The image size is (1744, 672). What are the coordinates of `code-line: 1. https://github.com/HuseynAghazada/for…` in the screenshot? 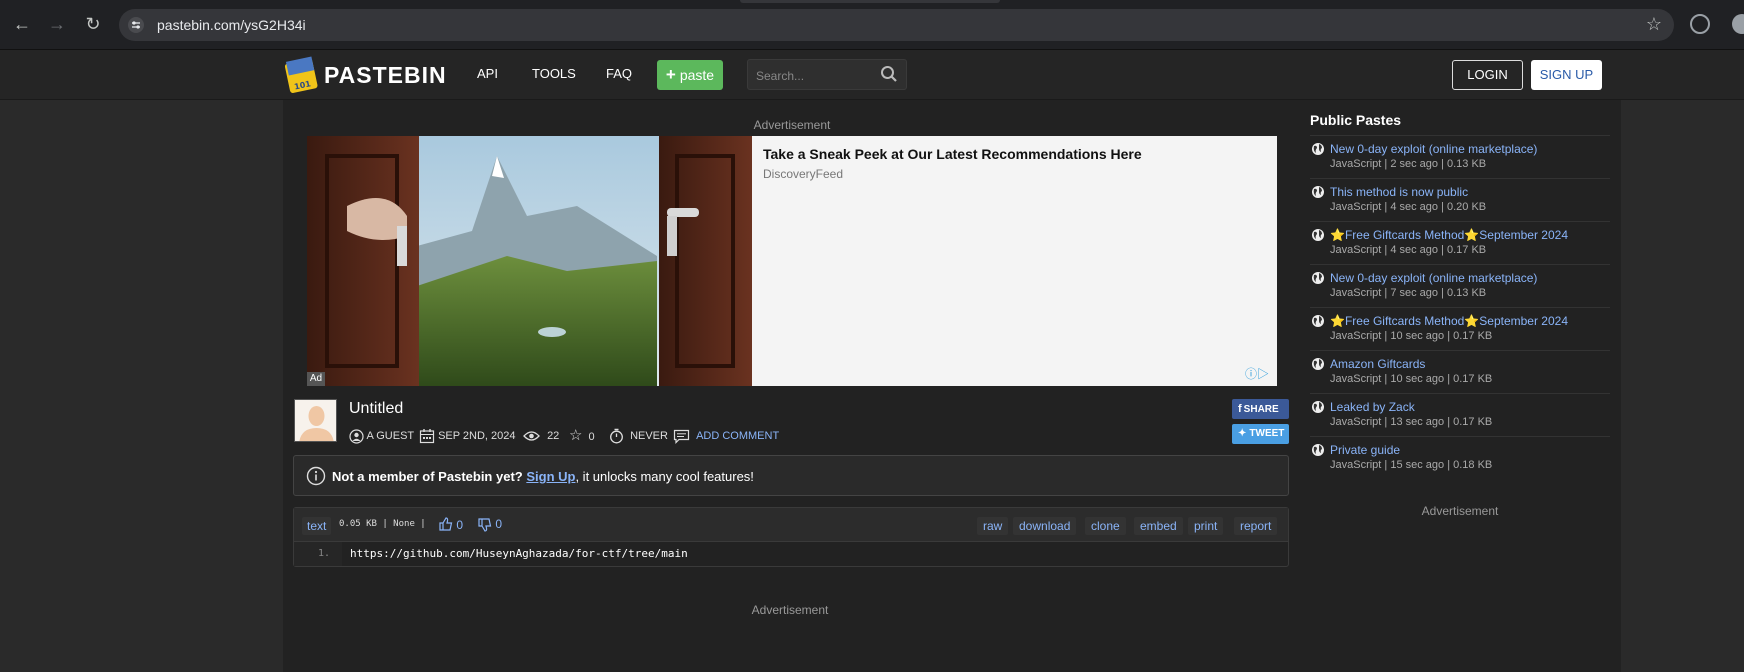 It's located at (791, 554).